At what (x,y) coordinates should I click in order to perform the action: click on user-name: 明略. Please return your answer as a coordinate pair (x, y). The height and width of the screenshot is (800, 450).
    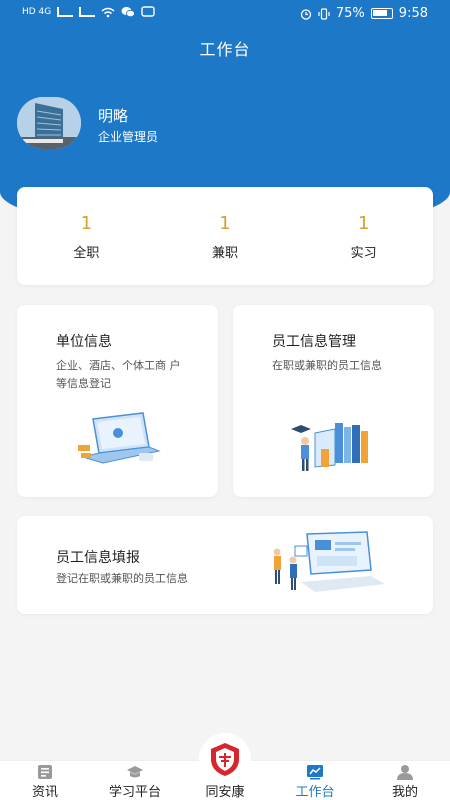
    Looking at the image, I should click on (113, 116).